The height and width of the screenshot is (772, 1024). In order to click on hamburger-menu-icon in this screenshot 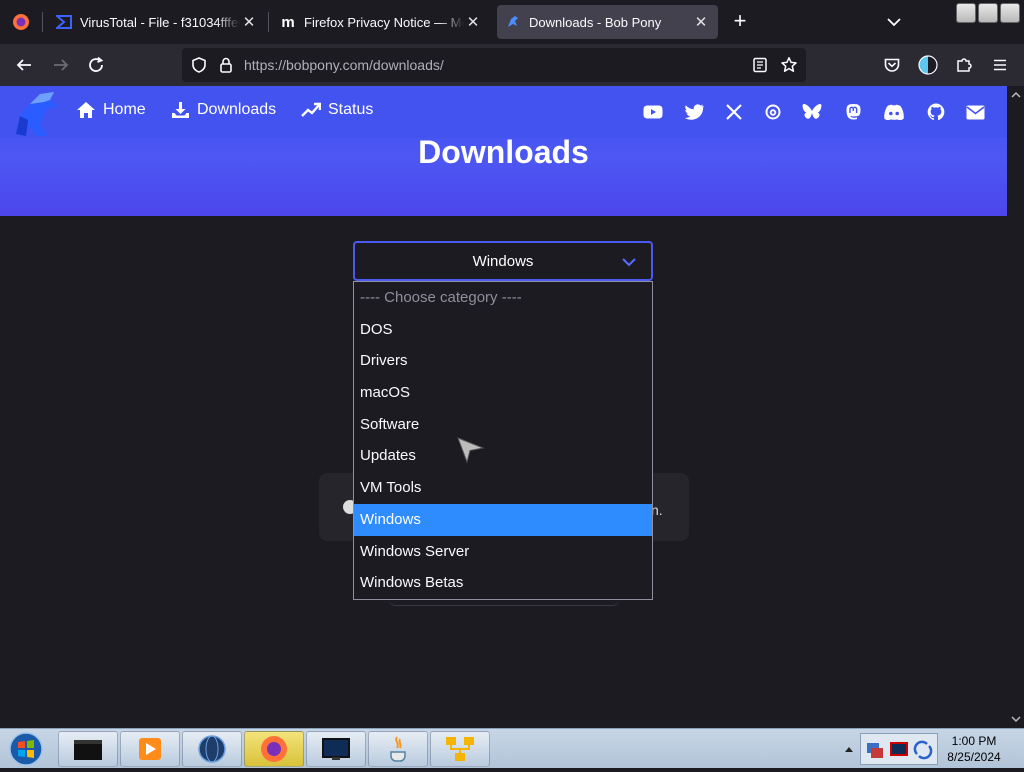, I will do `click(1000, 65)`.